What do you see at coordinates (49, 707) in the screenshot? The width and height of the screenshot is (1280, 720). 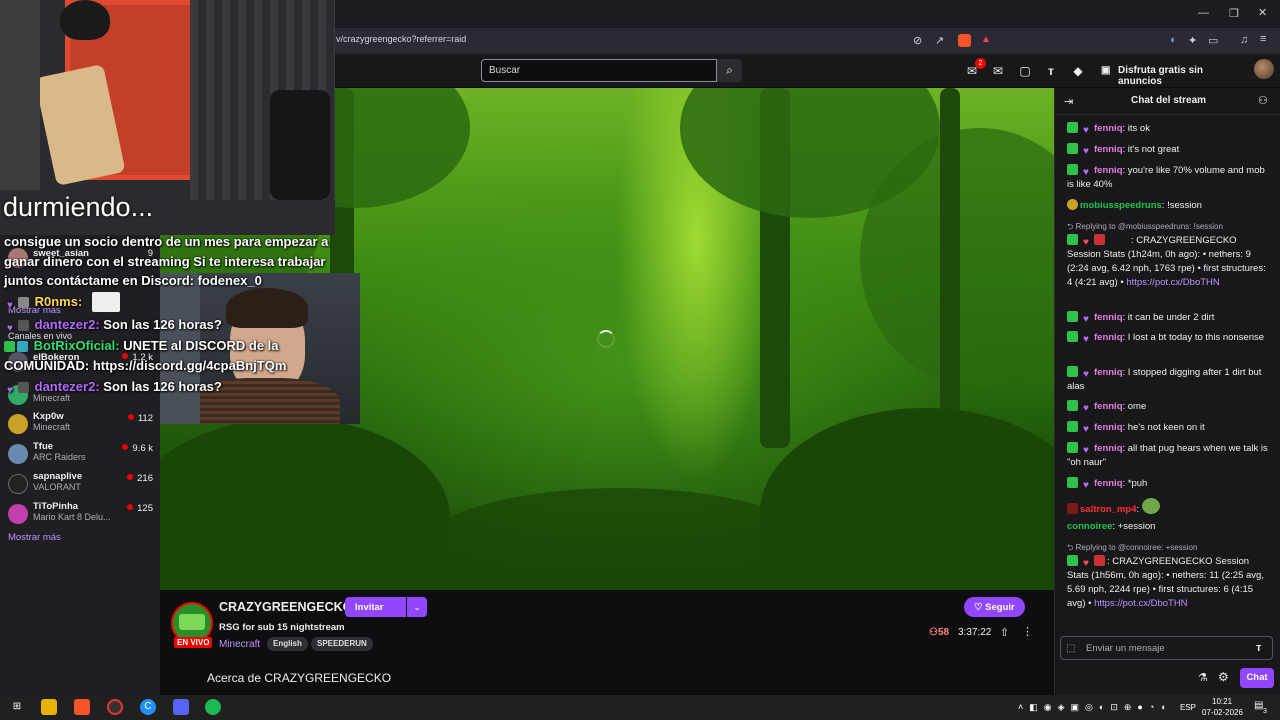 I see `file-explorer-icon` at bounding box center [49, 707].